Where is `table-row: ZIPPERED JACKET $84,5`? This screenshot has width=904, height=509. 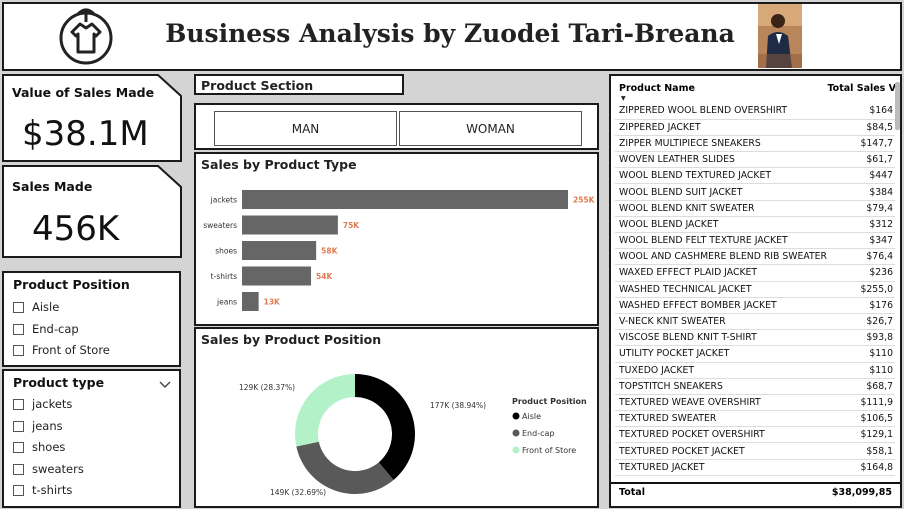 table-row: ZIPPERED JACKET $84,5 is located at coordinates (755, 127).